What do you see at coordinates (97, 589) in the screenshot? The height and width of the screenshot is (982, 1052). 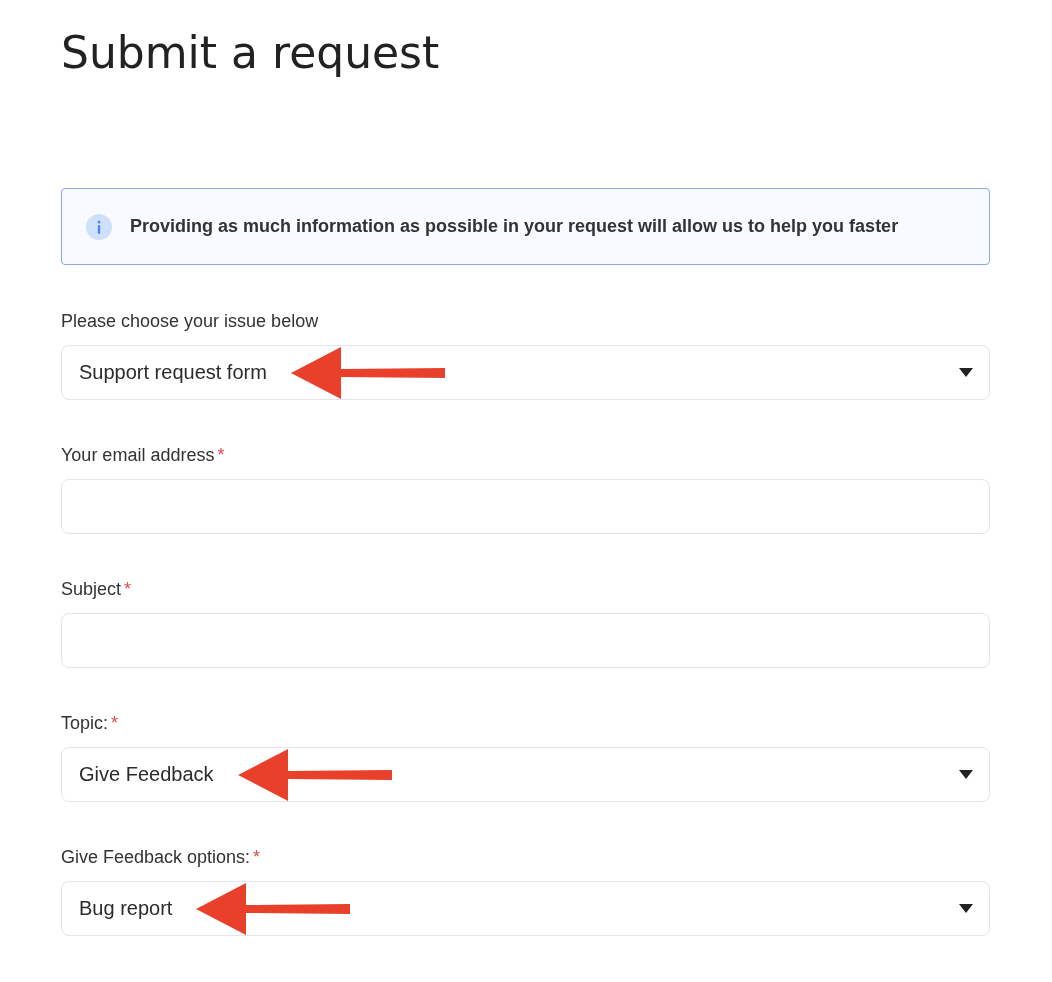 I see `field-label: Subject *` at bounding box center [97, 589].